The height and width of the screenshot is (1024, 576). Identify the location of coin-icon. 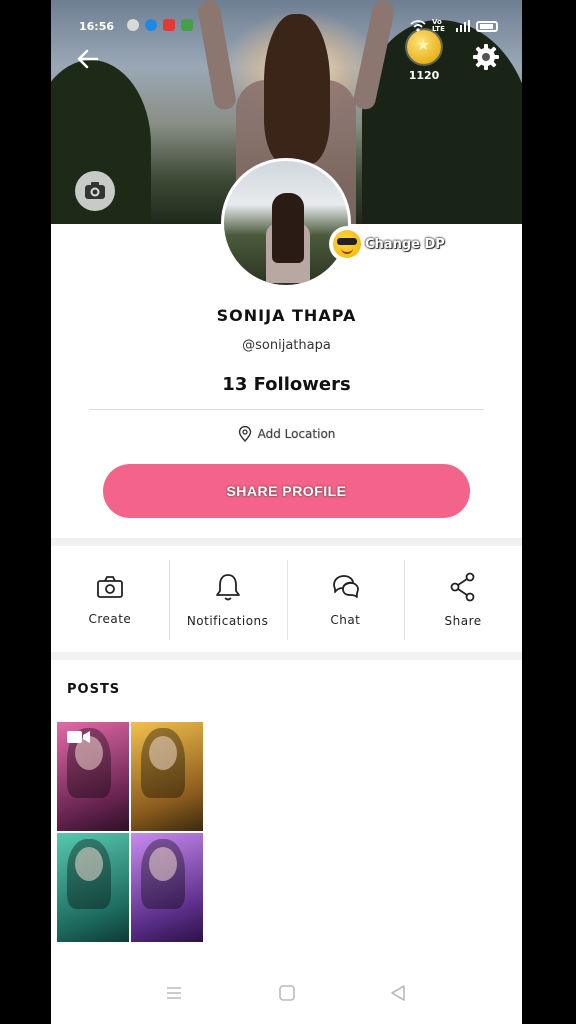
(424, 47).